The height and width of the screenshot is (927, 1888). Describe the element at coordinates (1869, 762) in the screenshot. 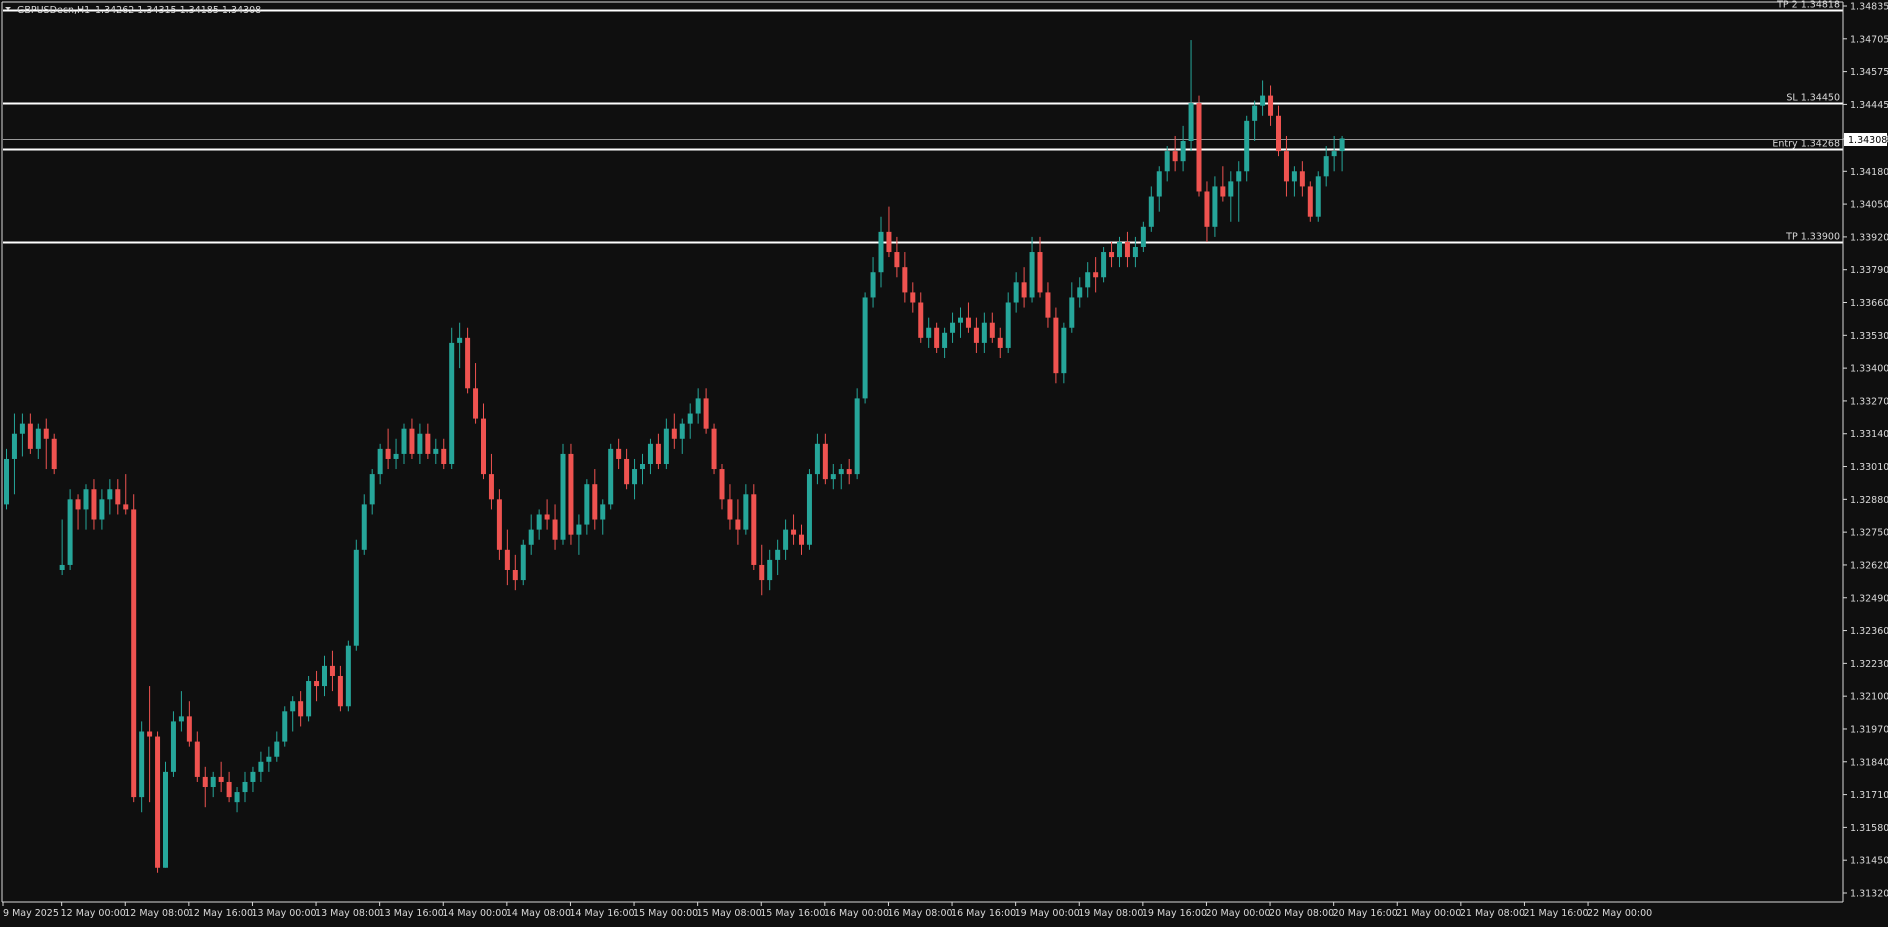

I see `price-tick-label: 1.31840` at that location.